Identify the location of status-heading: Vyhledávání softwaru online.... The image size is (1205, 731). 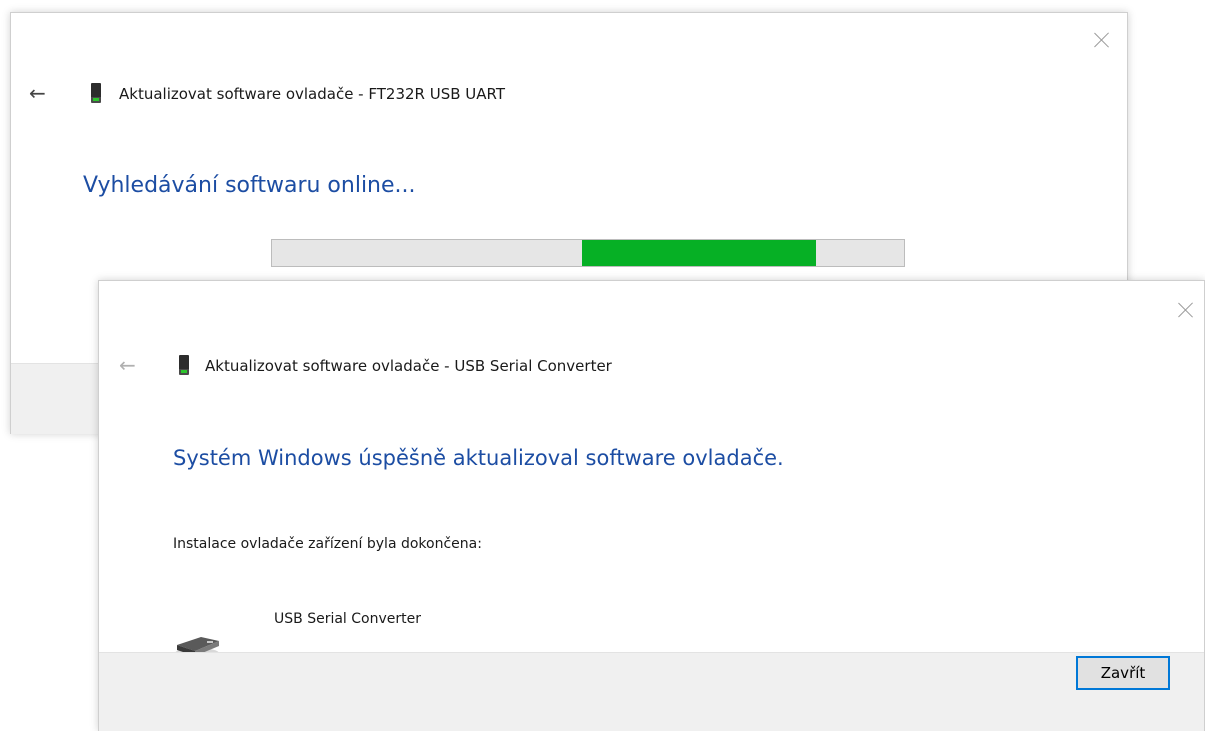
(249, 185).